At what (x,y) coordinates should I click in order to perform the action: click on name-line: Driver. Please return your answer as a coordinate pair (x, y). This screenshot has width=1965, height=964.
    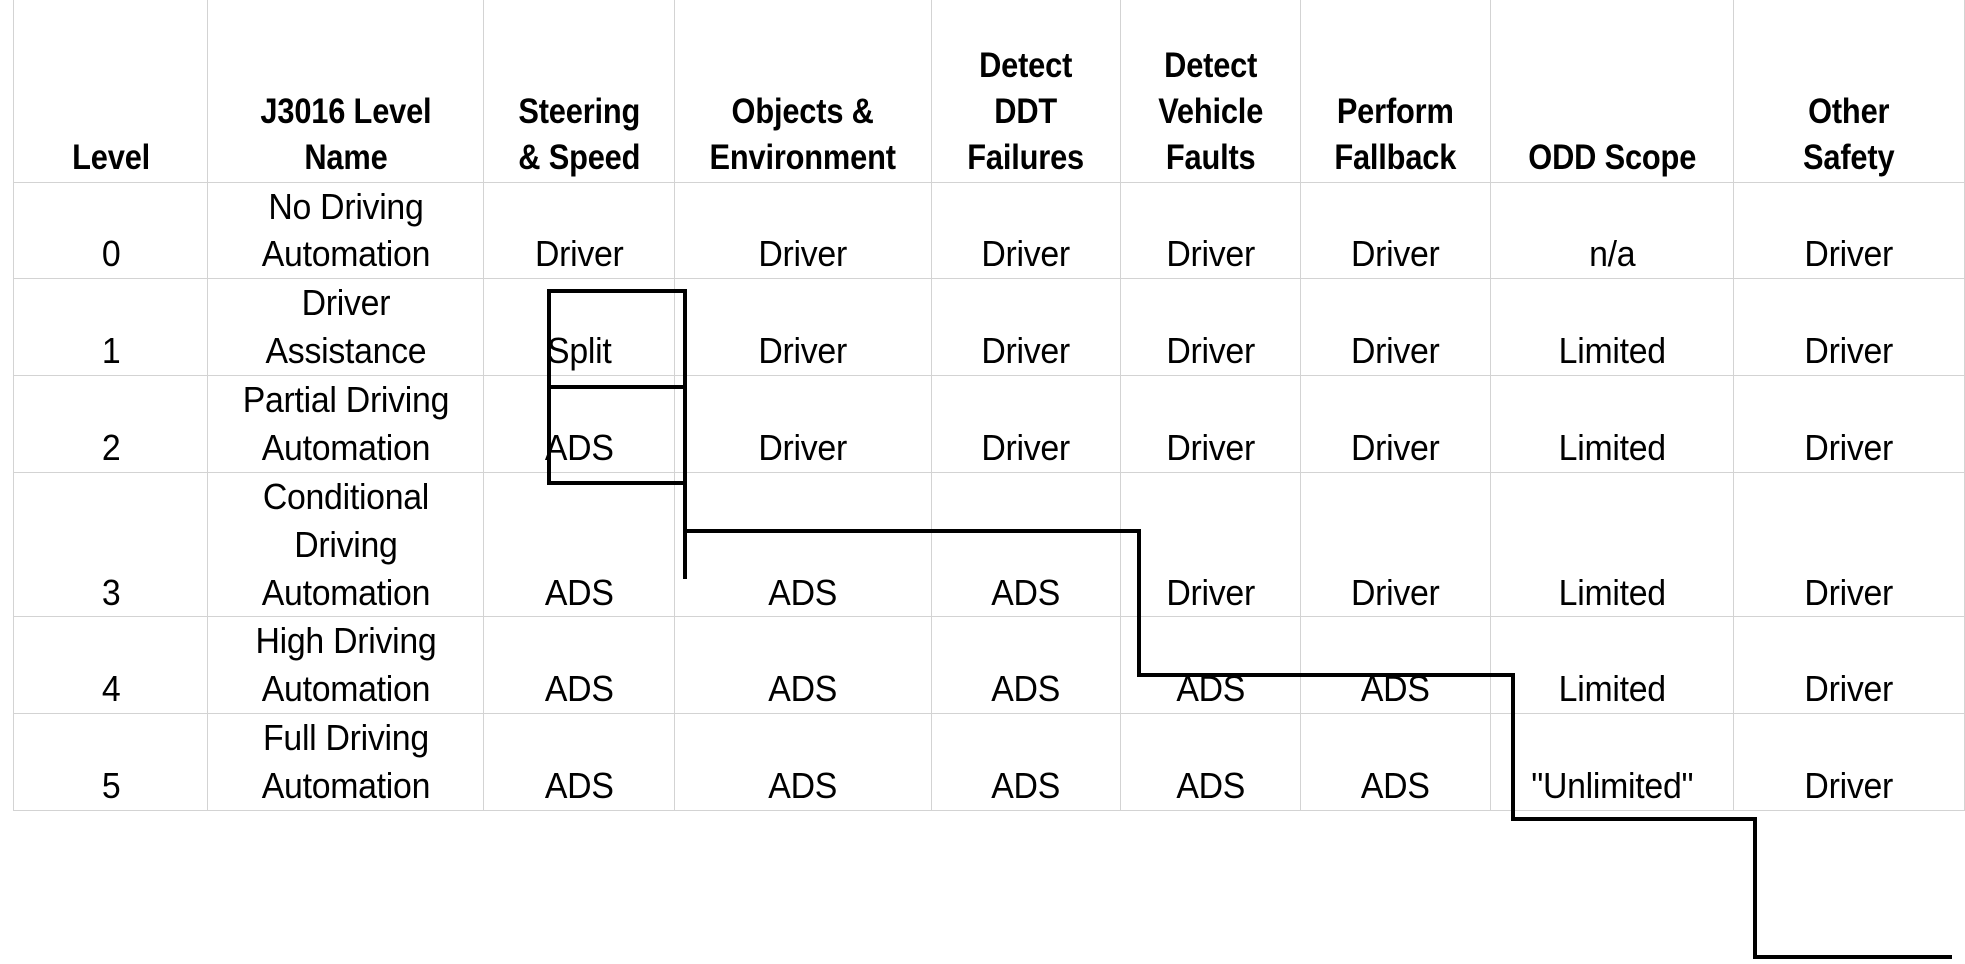
    Looking at the image, I should click on (345, 303).